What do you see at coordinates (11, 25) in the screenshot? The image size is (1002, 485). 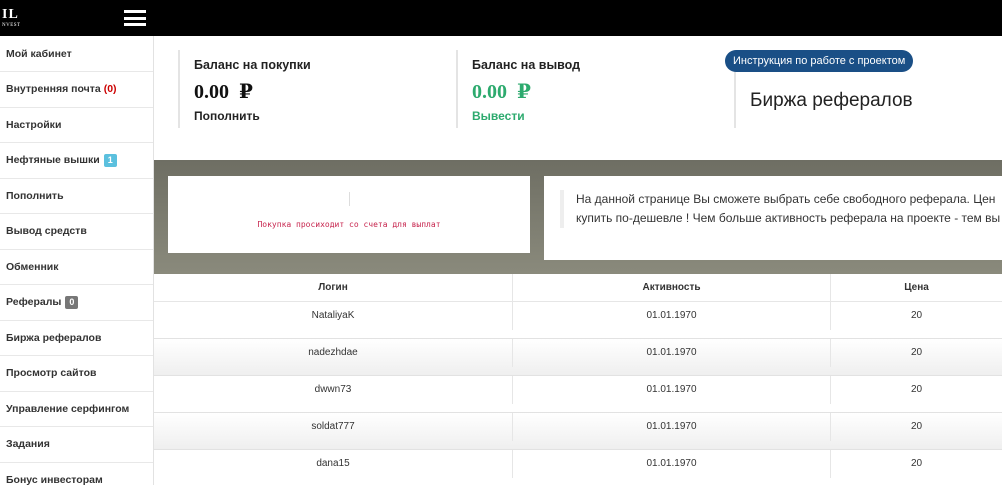 I see `logo-subtext: NVEST` at bounding box center [11, 25].